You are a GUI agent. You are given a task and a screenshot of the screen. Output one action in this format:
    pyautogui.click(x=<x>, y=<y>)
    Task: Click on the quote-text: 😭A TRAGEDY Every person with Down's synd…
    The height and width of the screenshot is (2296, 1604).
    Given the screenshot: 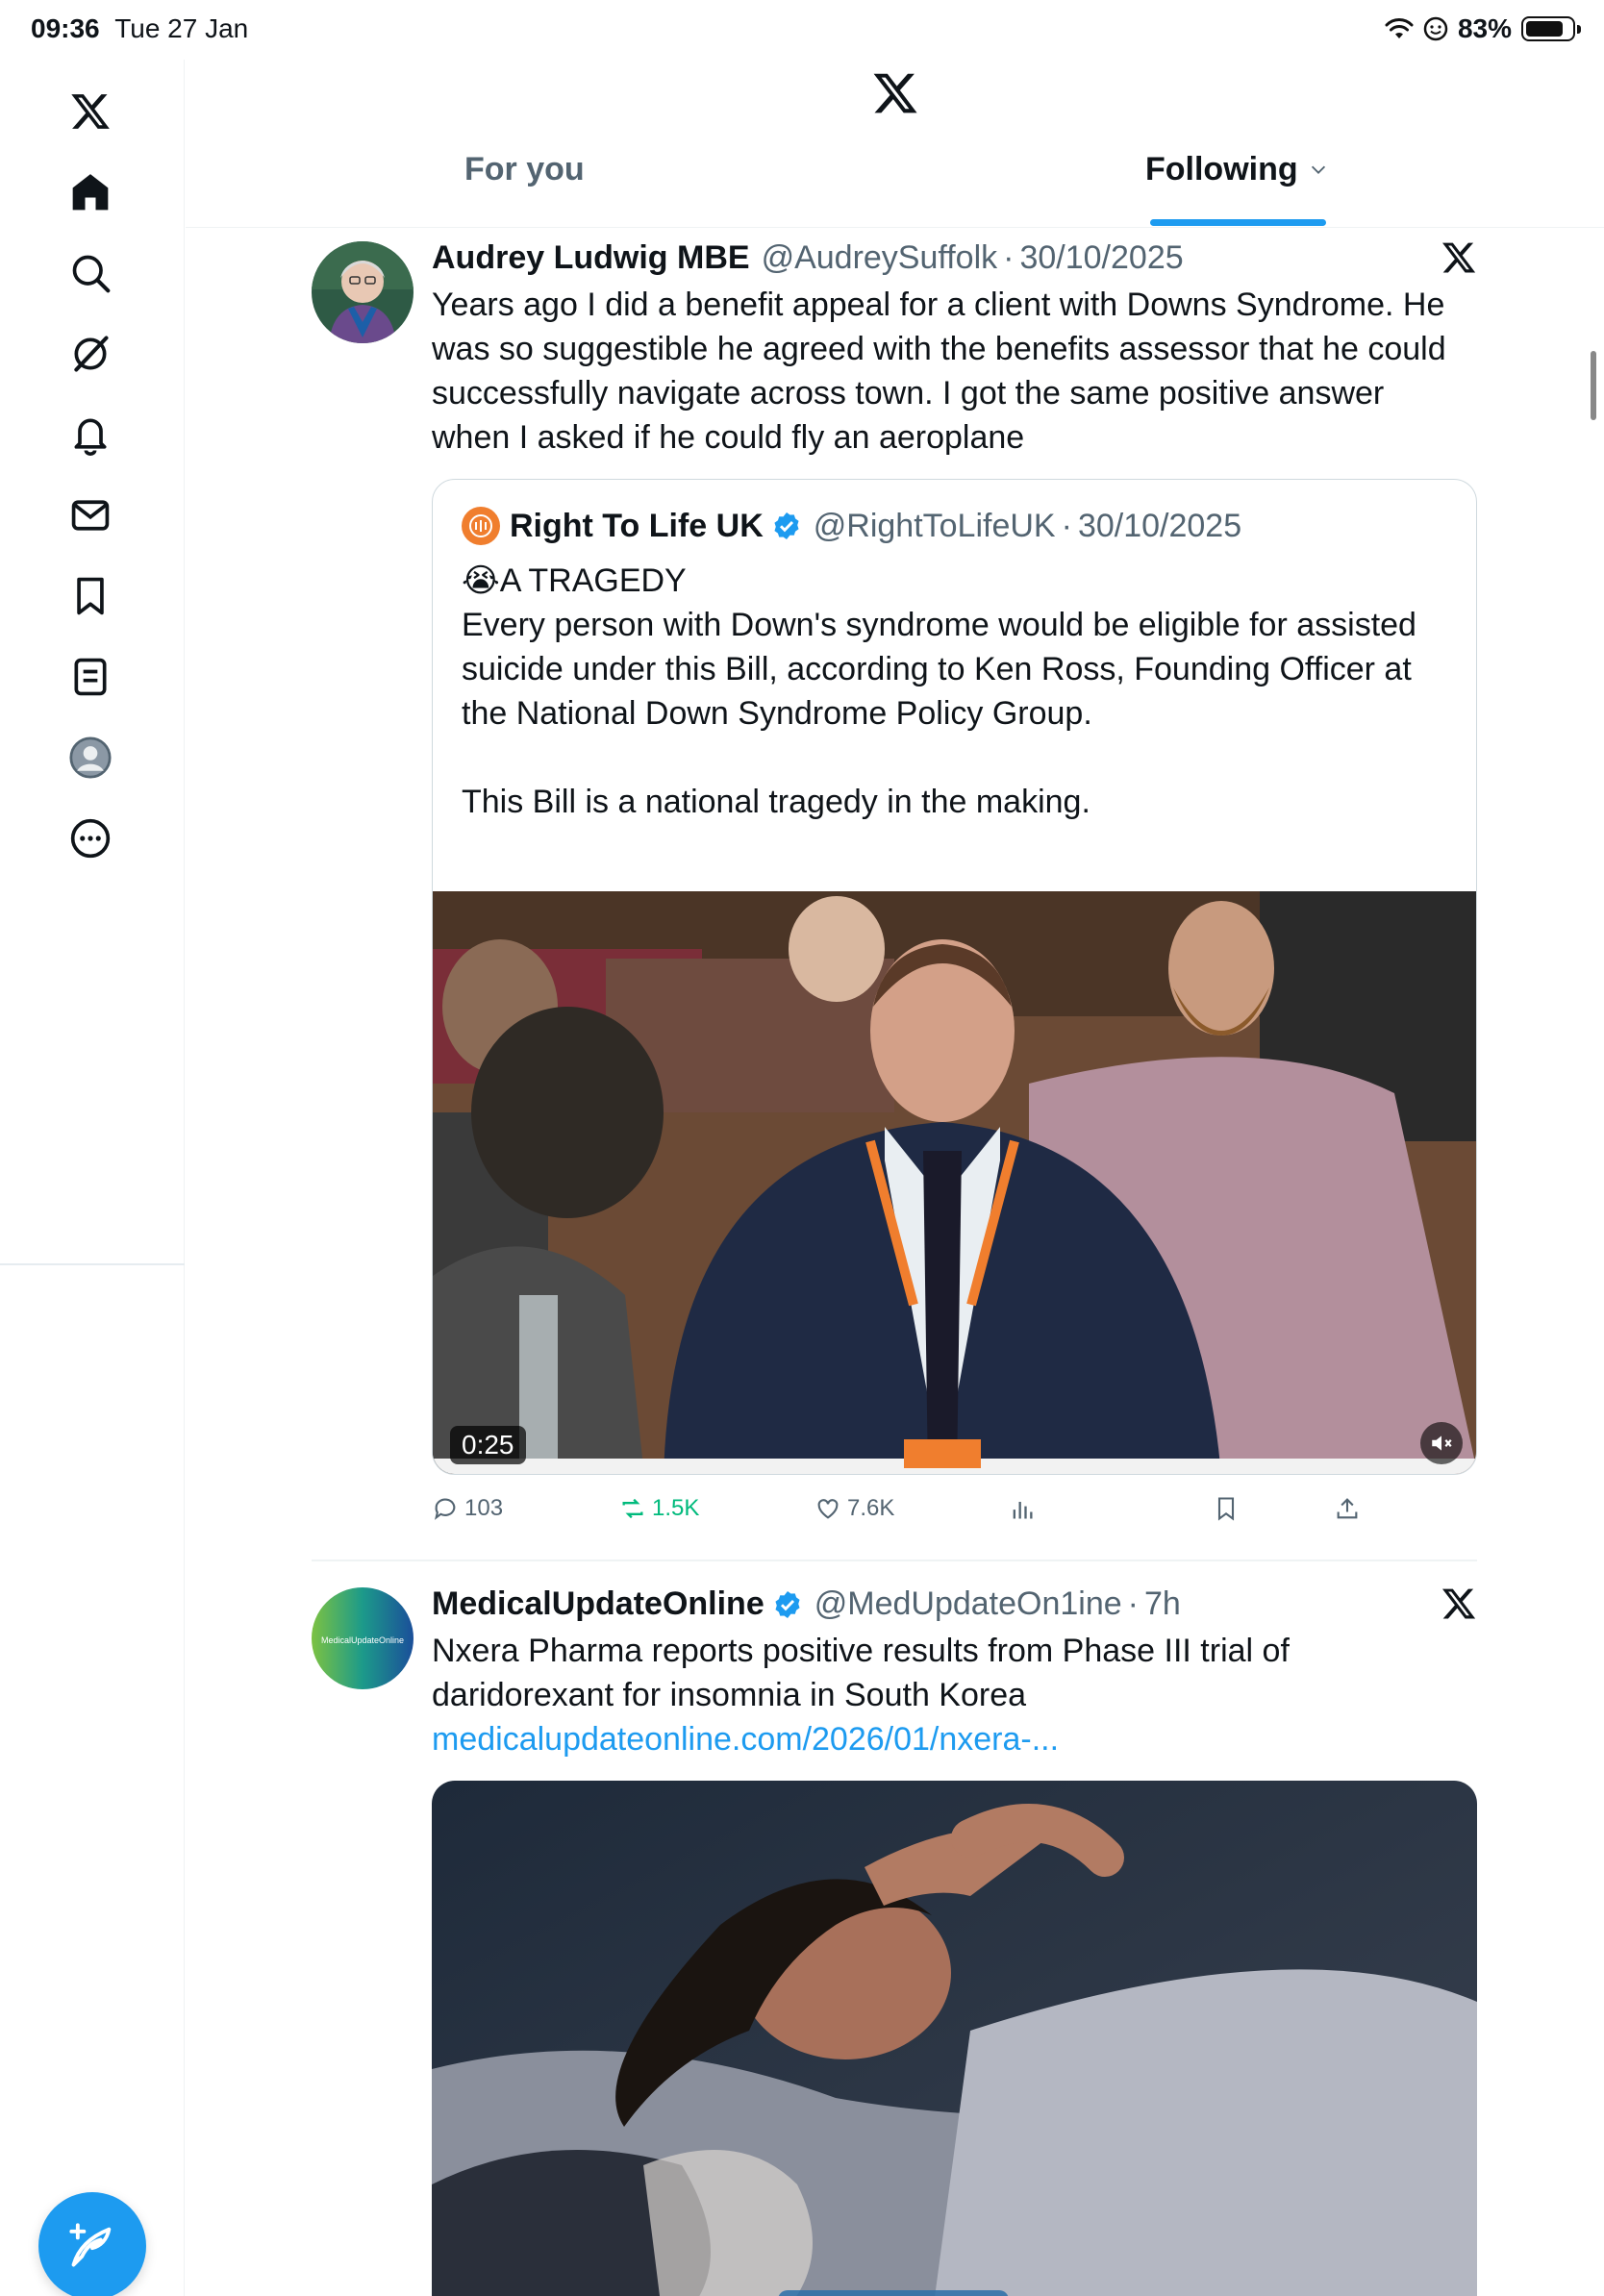 What is the action you would take?
    pyautogui.click(x=957, y=691)
    